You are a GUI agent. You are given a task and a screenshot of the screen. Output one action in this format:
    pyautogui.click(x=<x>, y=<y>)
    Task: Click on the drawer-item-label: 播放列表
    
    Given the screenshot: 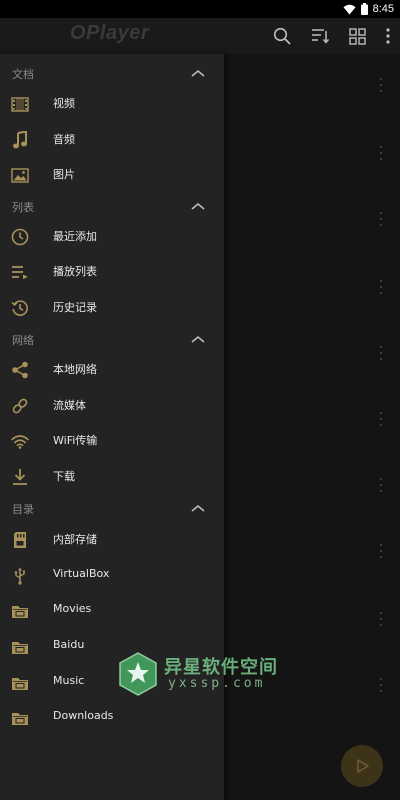 What is the action you would take?
    pyautogui.click(x=75, y=271)
    